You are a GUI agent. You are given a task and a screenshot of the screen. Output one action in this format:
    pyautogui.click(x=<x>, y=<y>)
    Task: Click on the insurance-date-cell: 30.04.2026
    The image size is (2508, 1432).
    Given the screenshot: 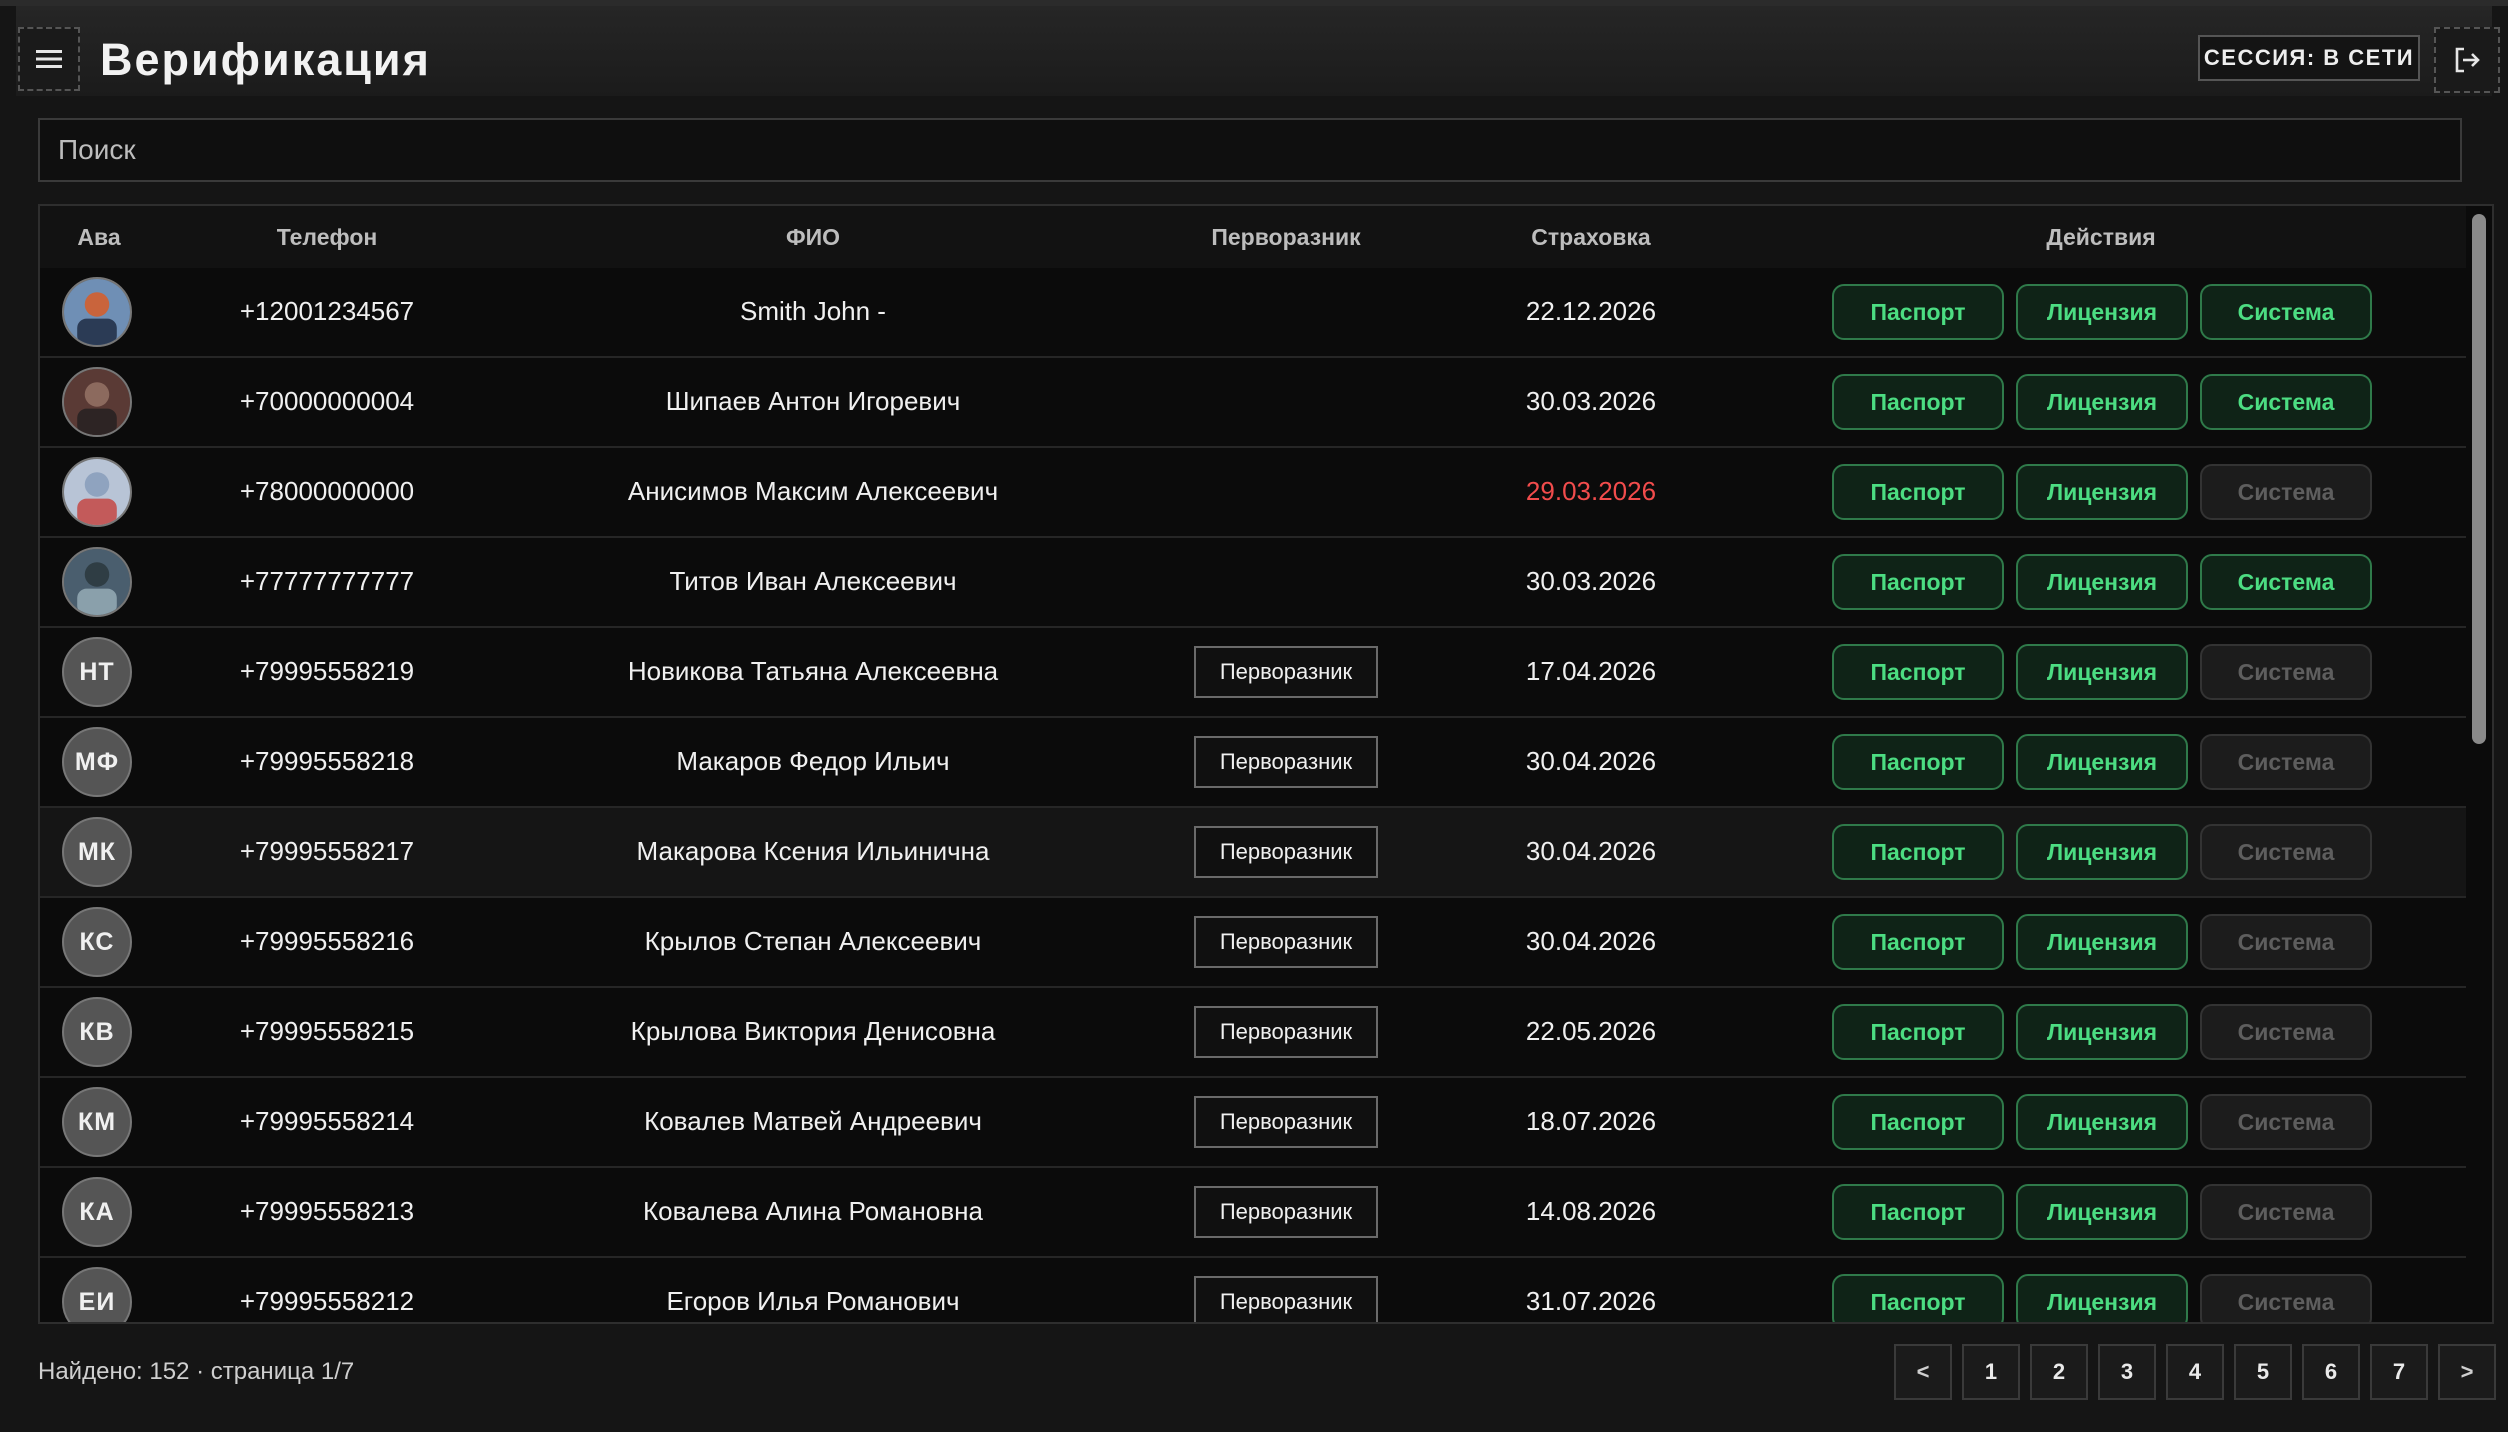 What is the action you would take?
    pyautogui.click(x=1591, y=761)
    